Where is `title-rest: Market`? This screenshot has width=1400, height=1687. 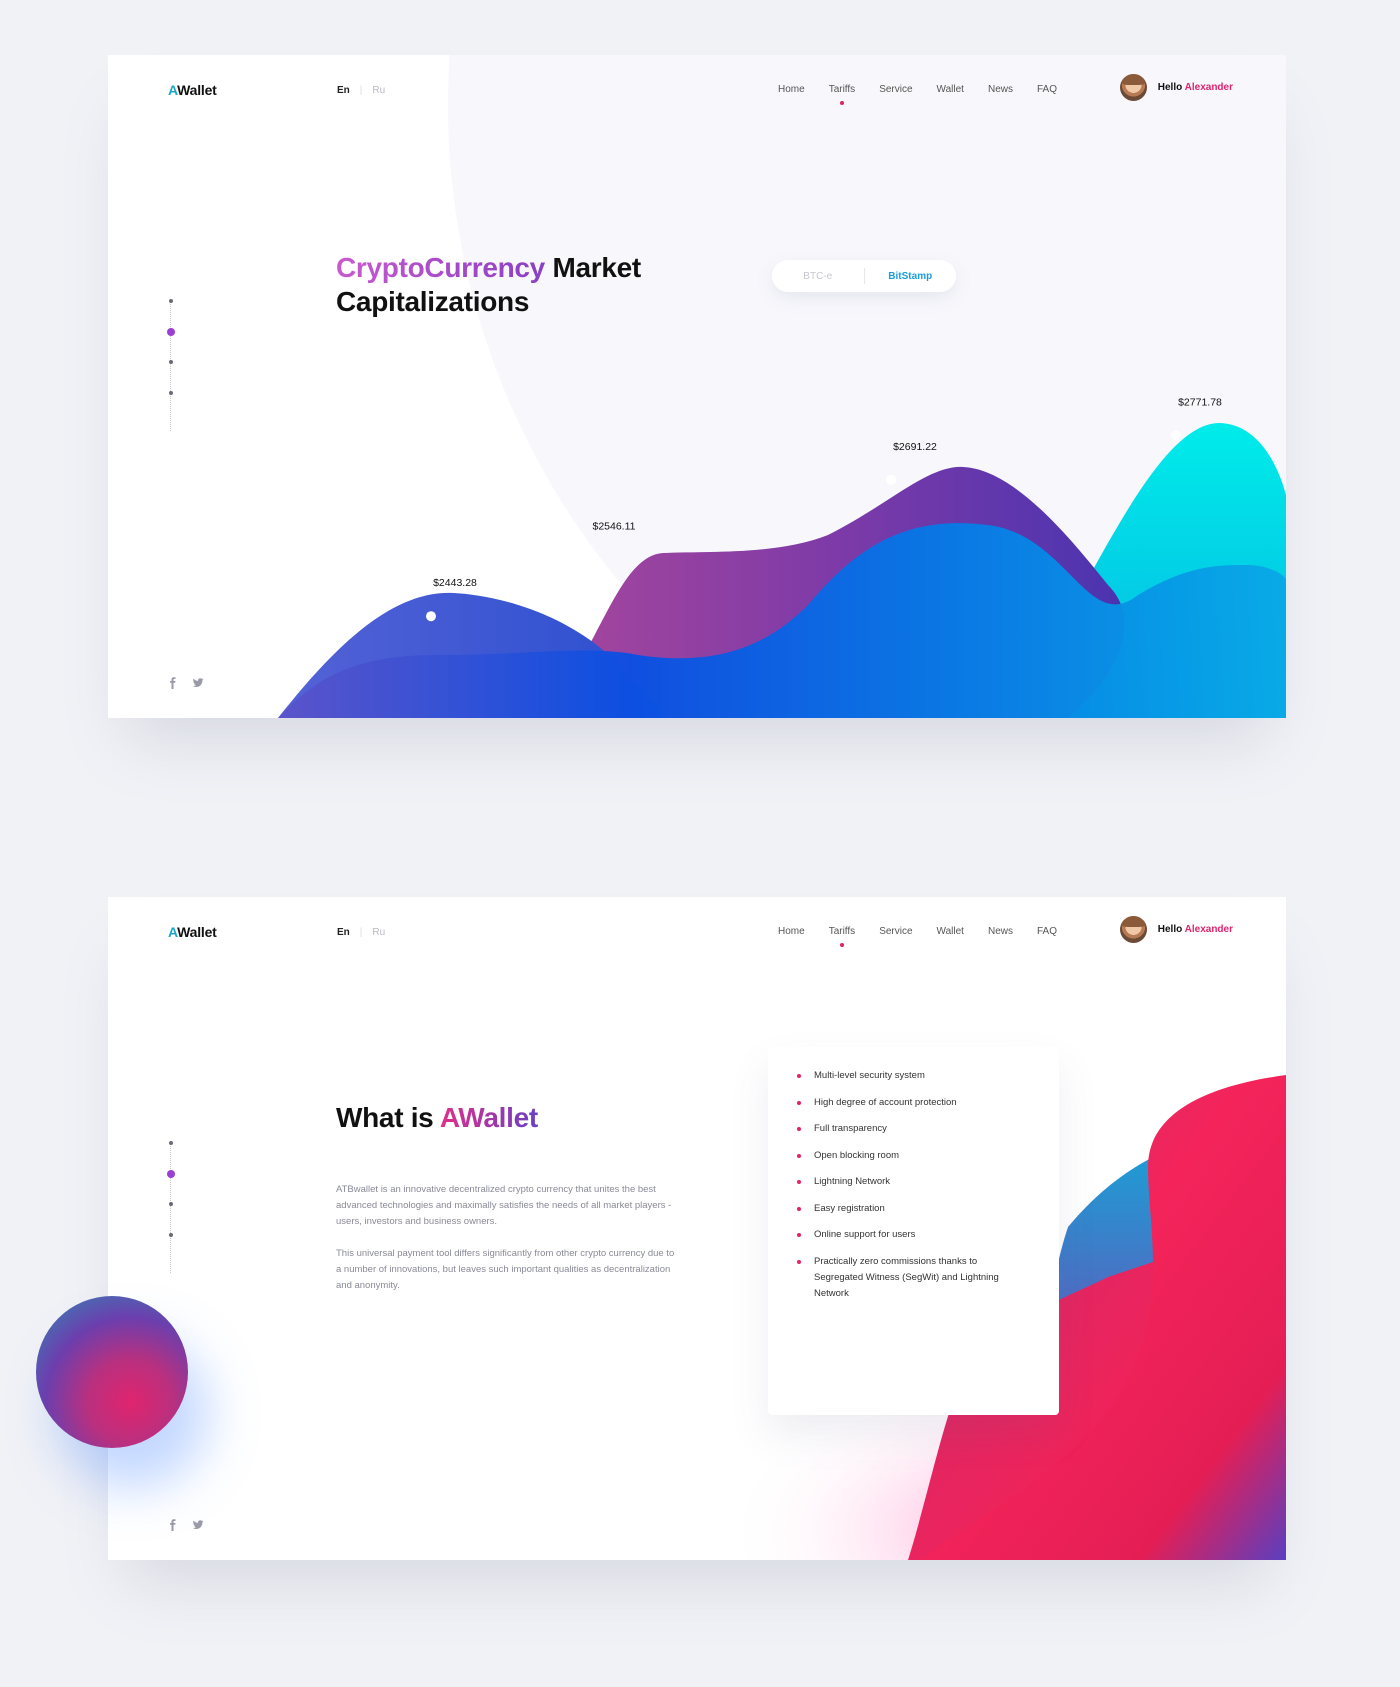 title-rest: Market is located at coordinates (592, 267).